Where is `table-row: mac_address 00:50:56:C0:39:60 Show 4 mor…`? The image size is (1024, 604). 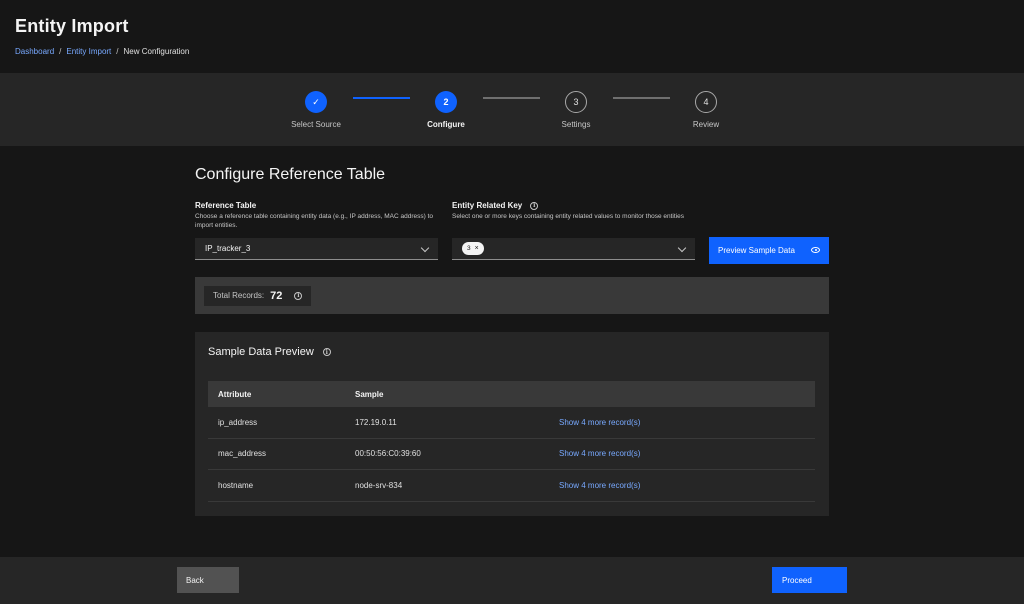
table-row: mac_address 00:50:56:C0:39:60 Show 4 mor… is located at coordinates (511, 454).